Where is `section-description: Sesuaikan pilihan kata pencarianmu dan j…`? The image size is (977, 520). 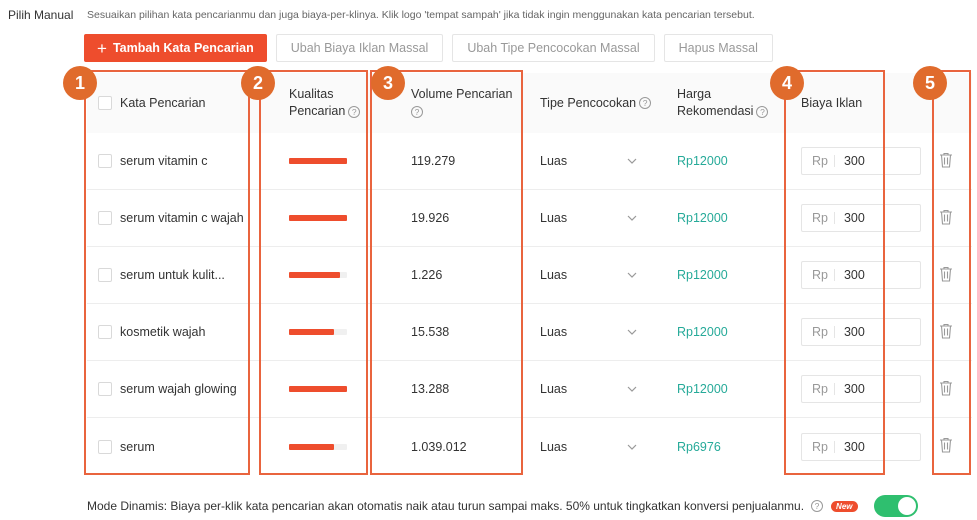
section-description: Sesuaikan pilihan kata pencarianmu dan j… is located at coordinates (421, 15).